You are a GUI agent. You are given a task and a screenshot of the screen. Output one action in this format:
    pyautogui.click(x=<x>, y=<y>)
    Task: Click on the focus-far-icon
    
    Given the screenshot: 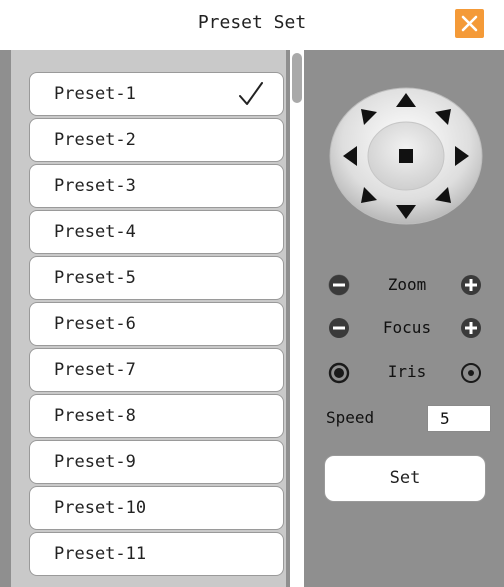 What is the action you would take?
    pyautogui.click(x=471, y=328)
    